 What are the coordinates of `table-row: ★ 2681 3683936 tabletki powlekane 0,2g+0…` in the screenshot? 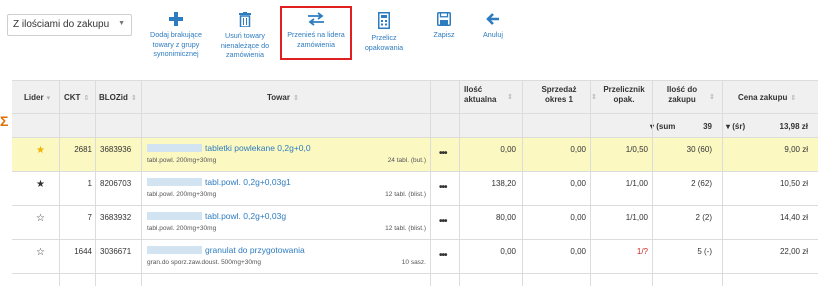 It's located at (415, 155).